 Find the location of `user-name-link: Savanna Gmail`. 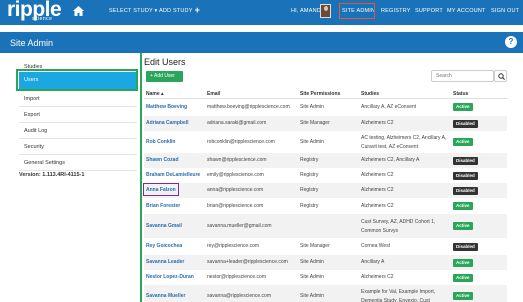

user-name-link: Savanna Gmail is located at coordinates (164, 226).